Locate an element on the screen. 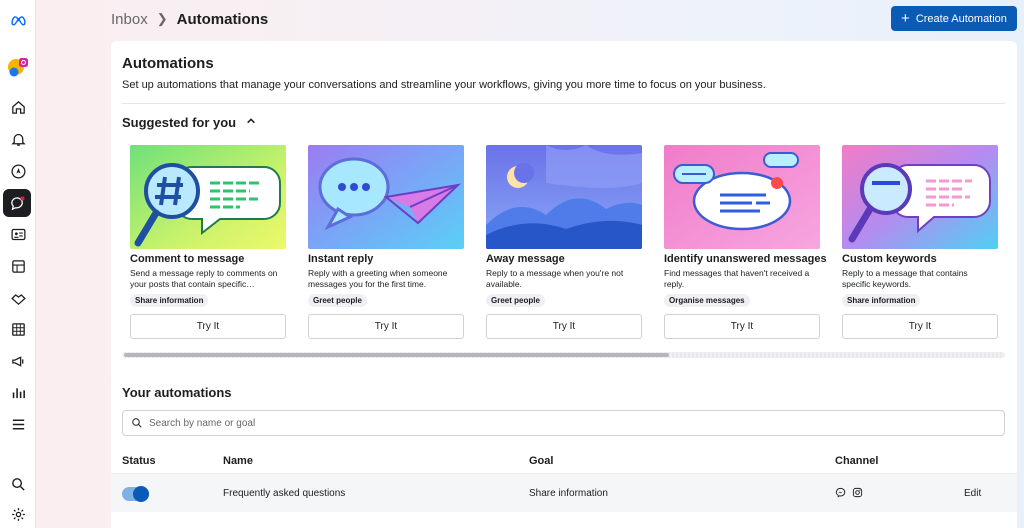 This screenshot has width=1024, height=528. carousel-scrollbar is located at coordinates (563, 355).